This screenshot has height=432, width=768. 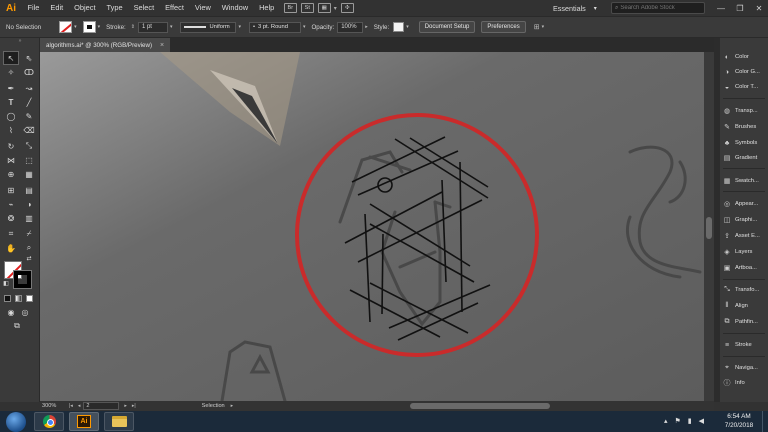 What do you see at coordinates (105, 45) in the screenshot?
I see `document-tab: algorithms.ai* @ 300% (RGB/Preview) ×` at bounding box center [105, 45].